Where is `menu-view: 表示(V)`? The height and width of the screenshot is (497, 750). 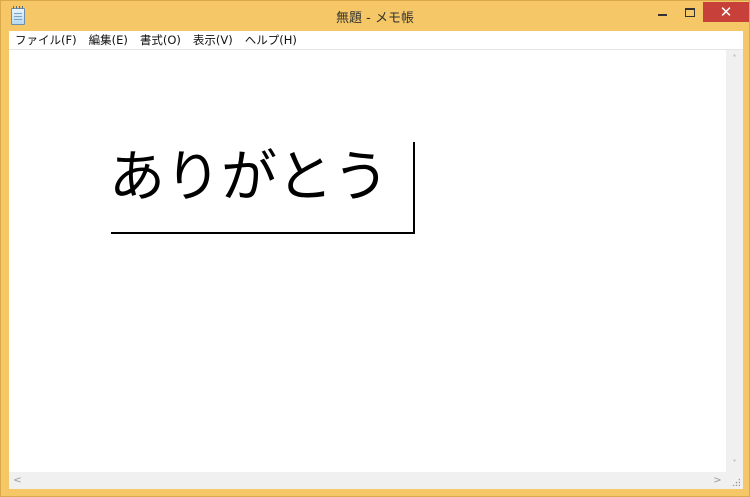
menu-view: 表示(V) is located at coordinates (213, 40).